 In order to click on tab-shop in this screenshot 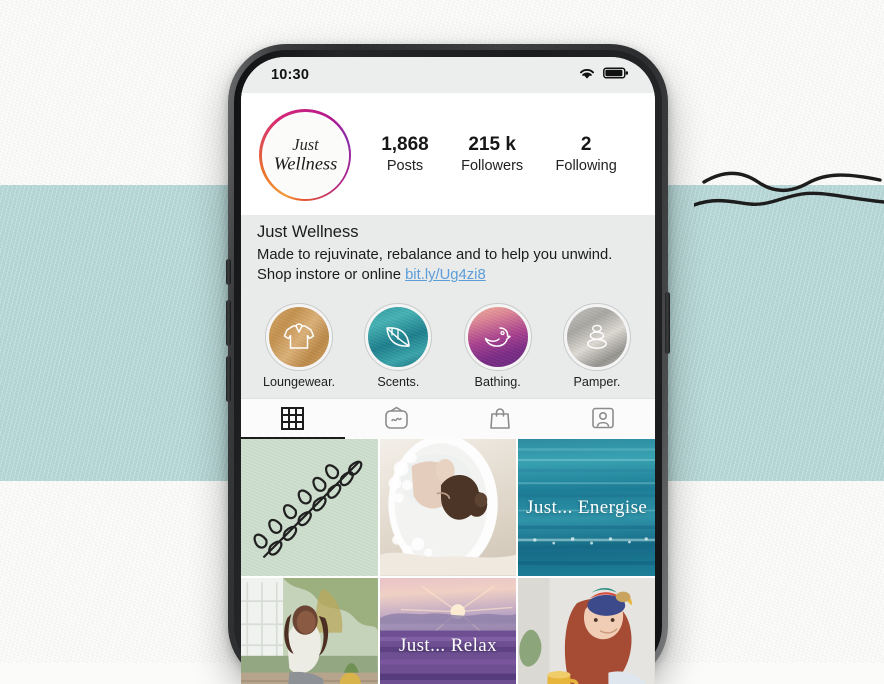, I will do `click(500, 418)`.